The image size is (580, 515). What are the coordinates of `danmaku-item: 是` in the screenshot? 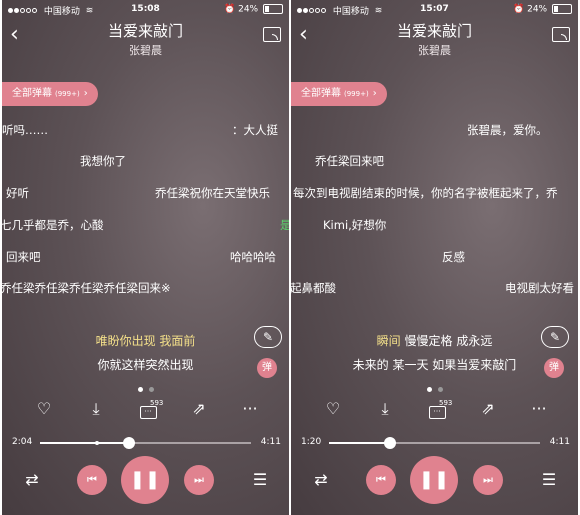 It's located at (284, 225).